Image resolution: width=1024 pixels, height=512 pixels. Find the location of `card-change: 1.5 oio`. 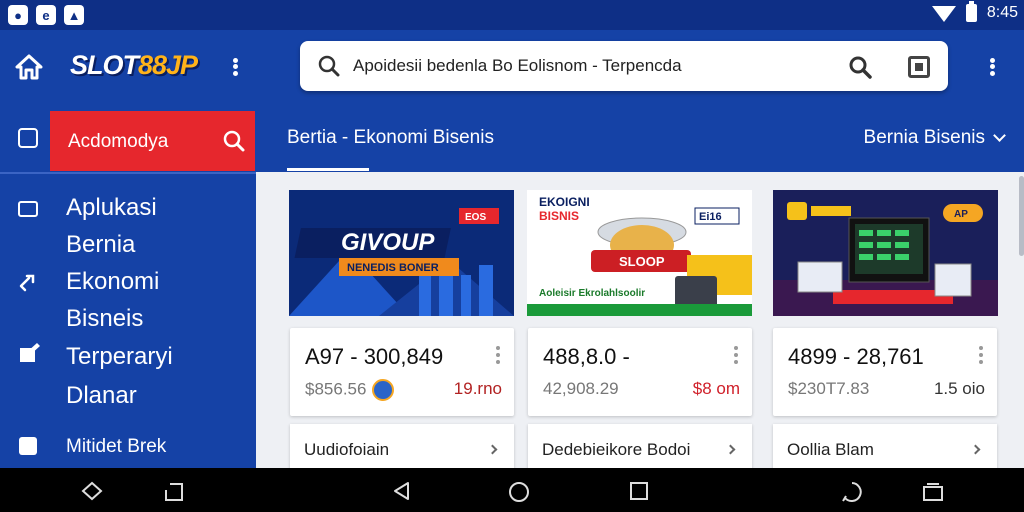

card-change: 1.5 oio is located at coordinates (959, 388).